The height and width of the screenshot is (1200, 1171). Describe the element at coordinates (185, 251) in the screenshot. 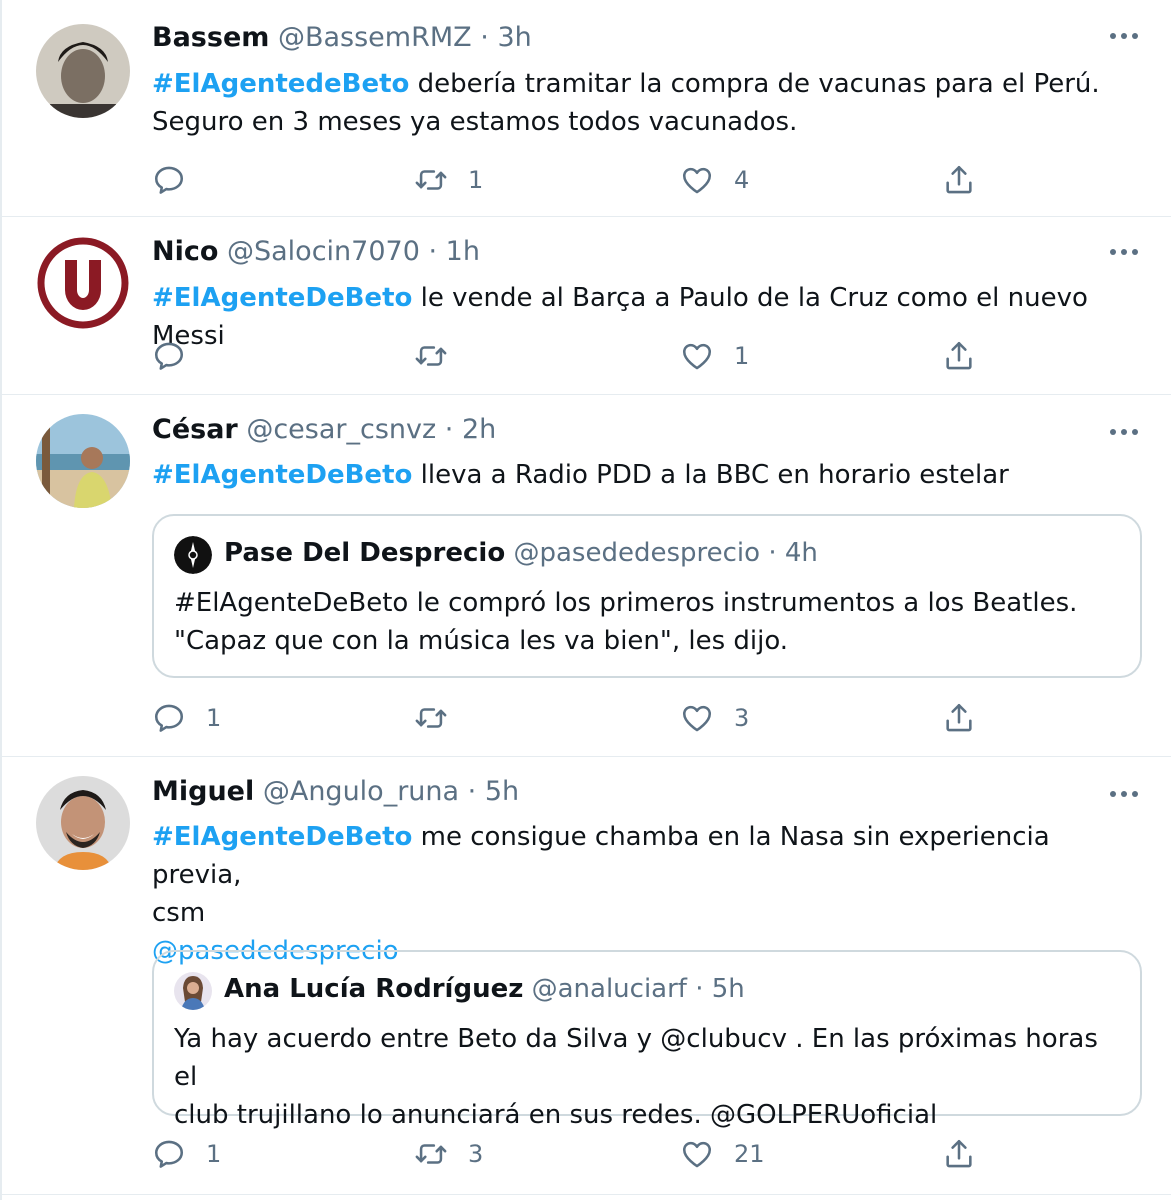

I see `author-name: Nico` at that location.